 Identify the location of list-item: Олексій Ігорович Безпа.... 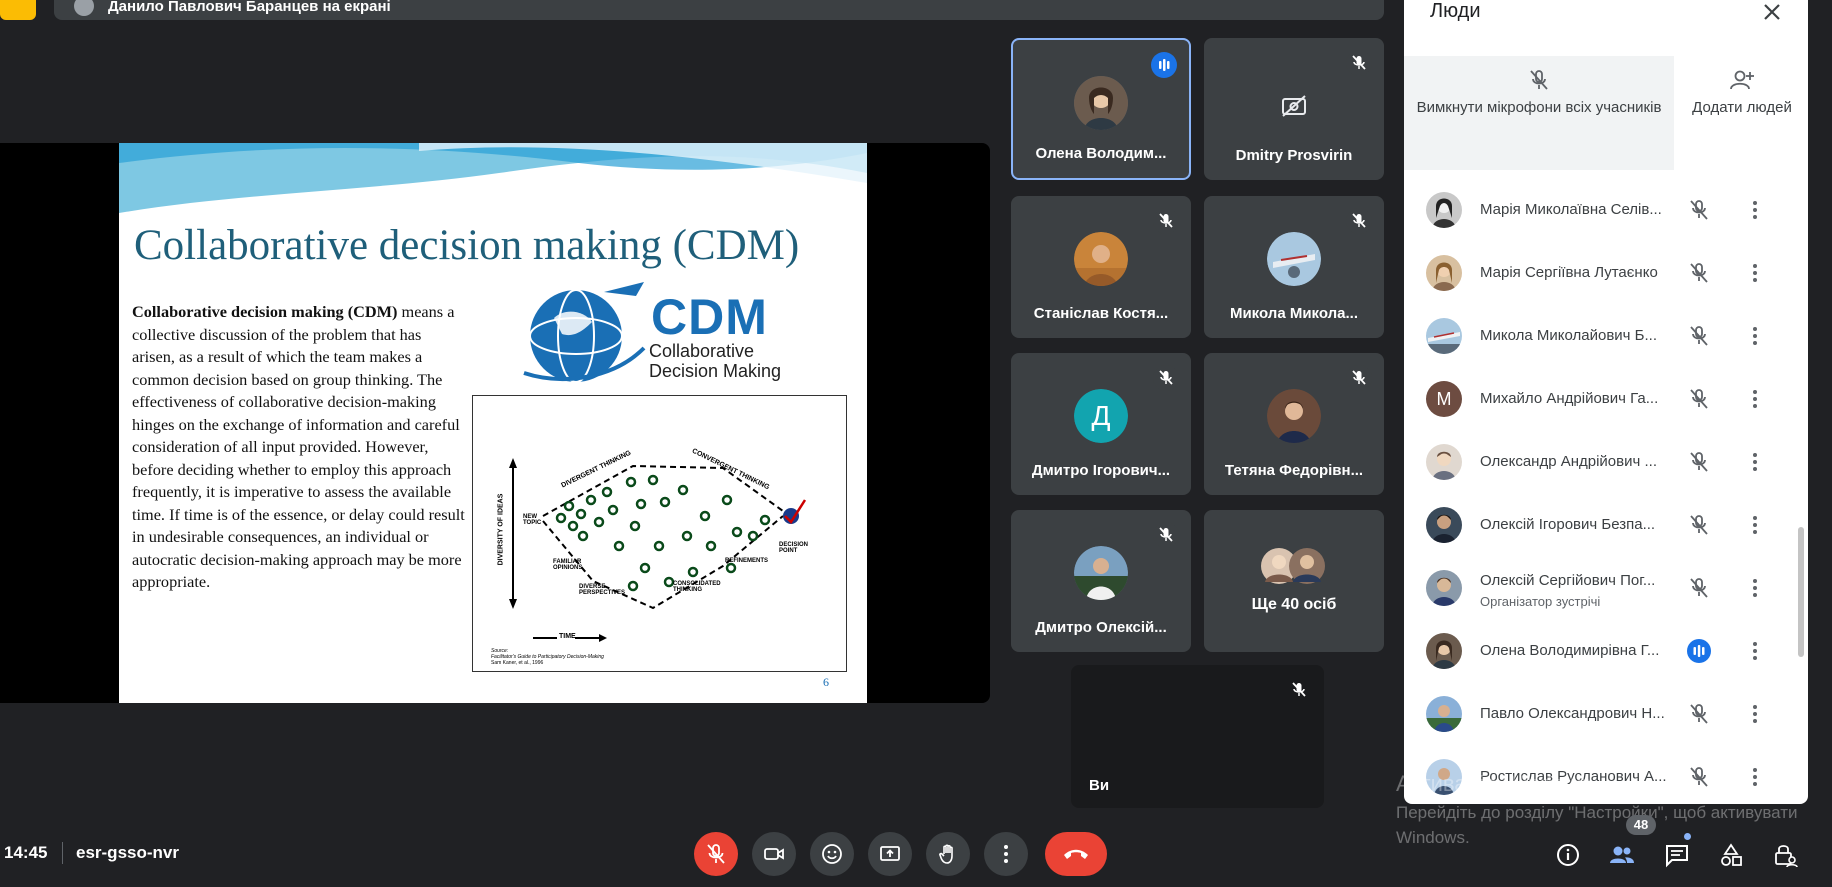
(1606, 526).